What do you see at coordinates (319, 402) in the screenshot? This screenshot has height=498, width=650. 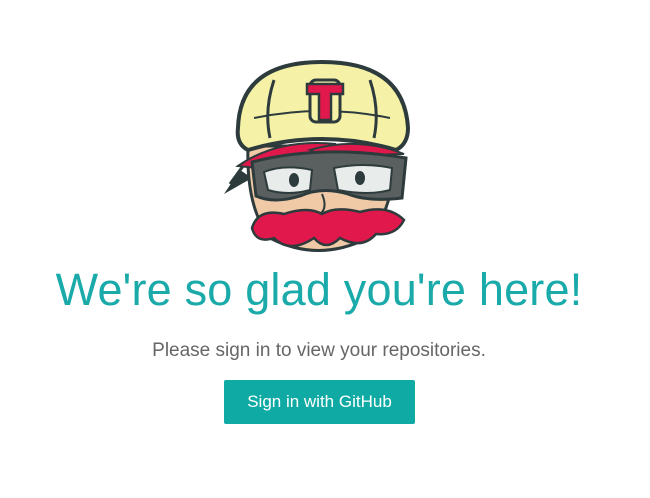 I see `sign-in-with-github-button: Sign in with GitHub` at bounding box center [319, 402].